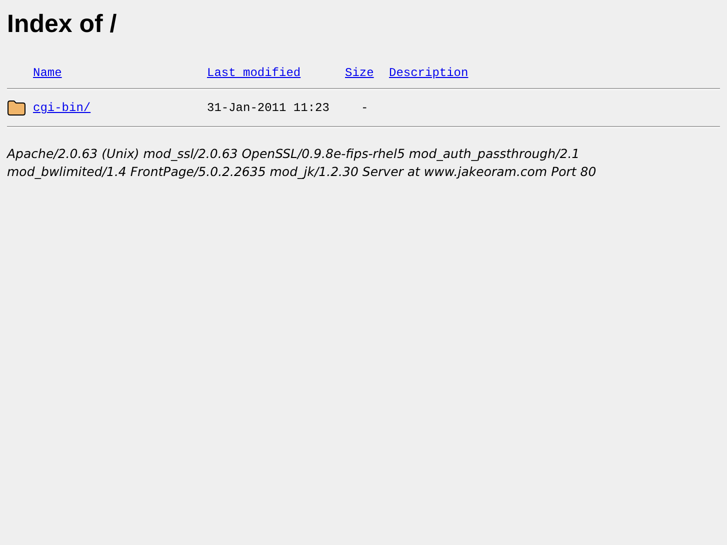 This screenshot has width=727, height=545. Describe the element at coordinates (16, 108) in the screenshot. I see `folder-icon` at that location.